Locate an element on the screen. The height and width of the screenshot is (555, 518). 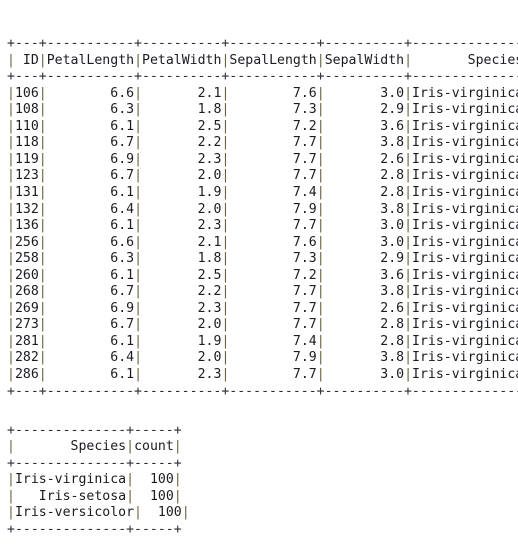
table-cell: 7.4 is located at coordinates (273, 341).